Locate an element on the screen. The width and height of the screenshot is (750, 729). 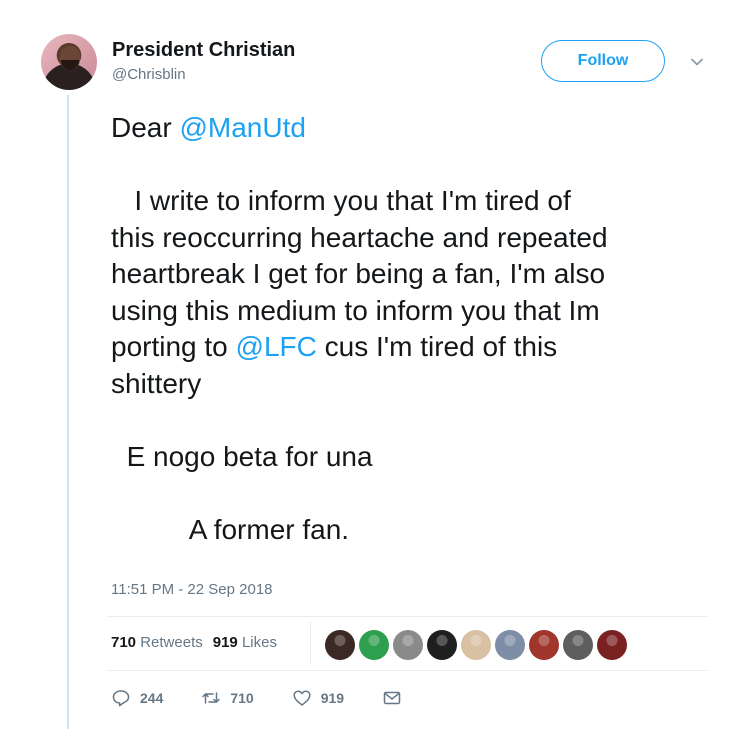
reply-action: 244 is located at coordinates (137, 698).